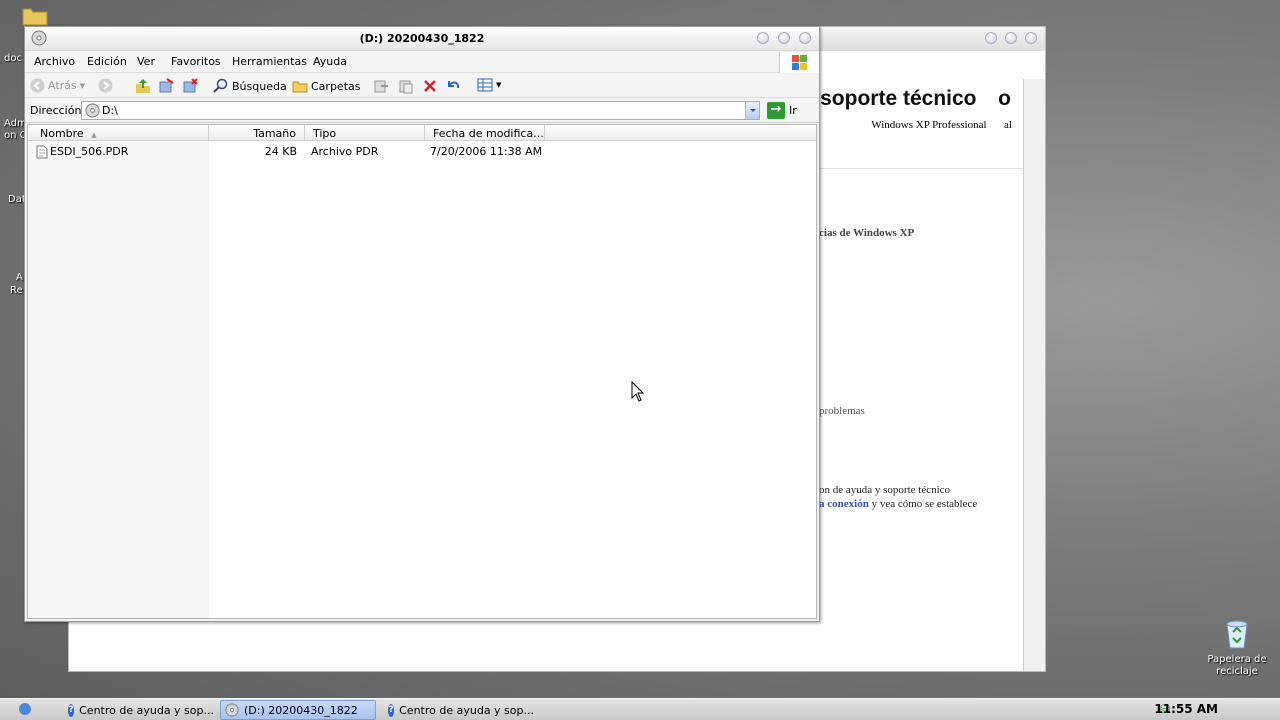 The image size is (1280, 720). I want to click on search-icon, so click(220, 85).